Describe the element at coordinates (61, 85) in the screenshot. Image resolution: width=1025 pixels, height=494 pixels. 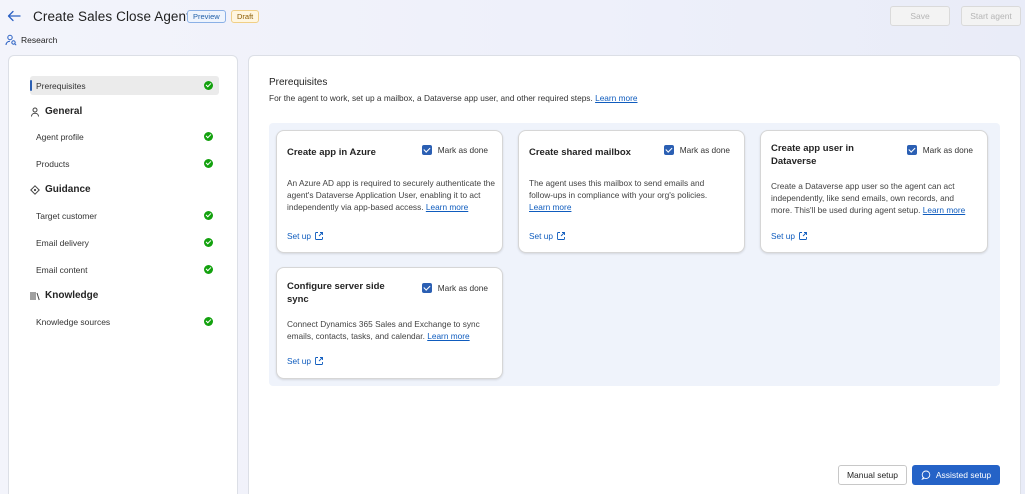
I see `sidebar-item-label: Prerequisites` at that location.